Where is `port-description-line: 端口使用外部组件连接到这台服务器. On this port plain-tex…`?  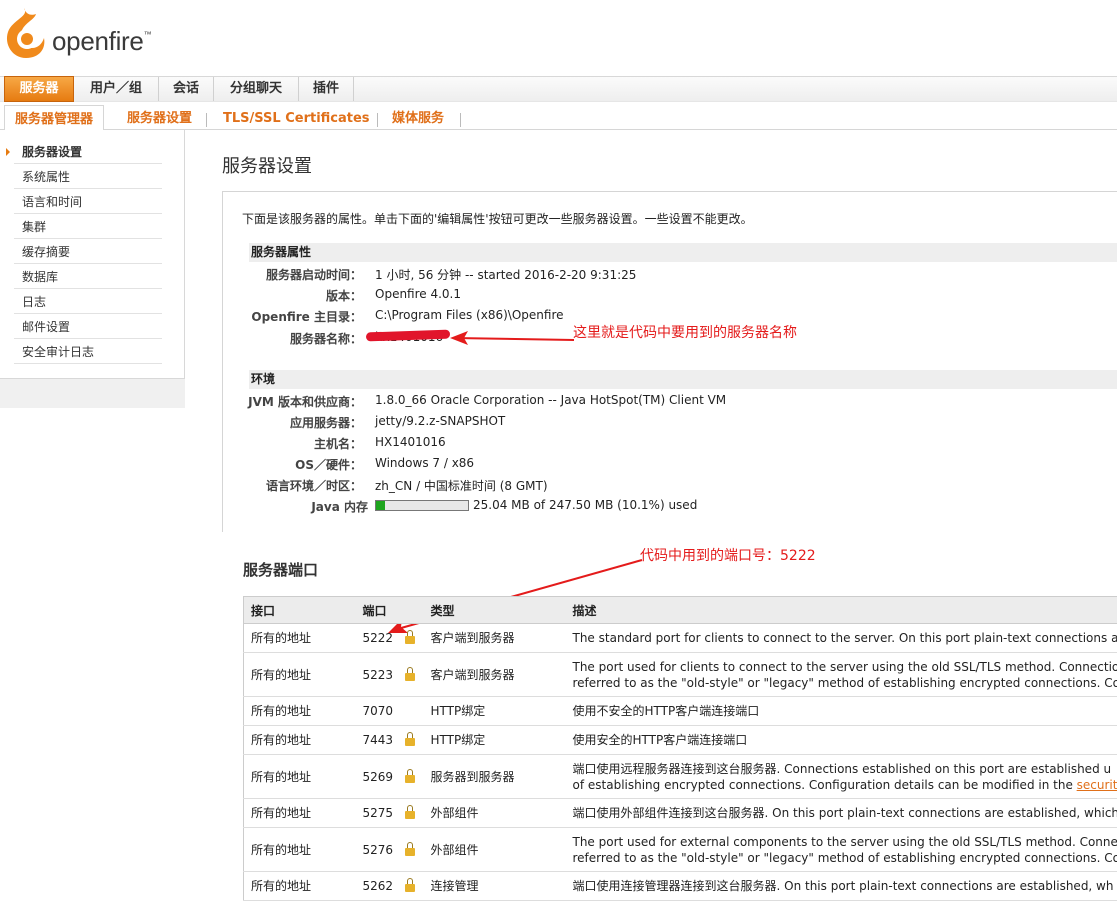 port-description-line: 端口使用外部组件连接到这台服务器. On this port plain-tex… is located at coordinates (845, 813).